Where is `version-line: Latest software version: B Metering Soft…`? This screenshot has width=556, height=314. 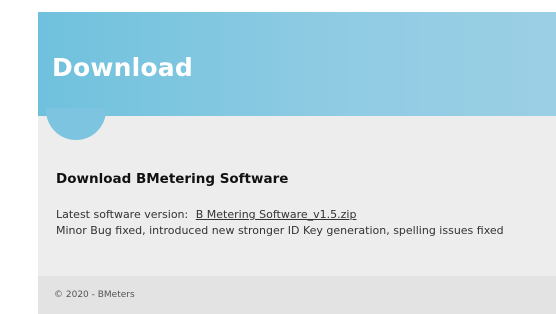
version-line: Latest software version: B Metering Soft… is located at coordinates (206, 214).